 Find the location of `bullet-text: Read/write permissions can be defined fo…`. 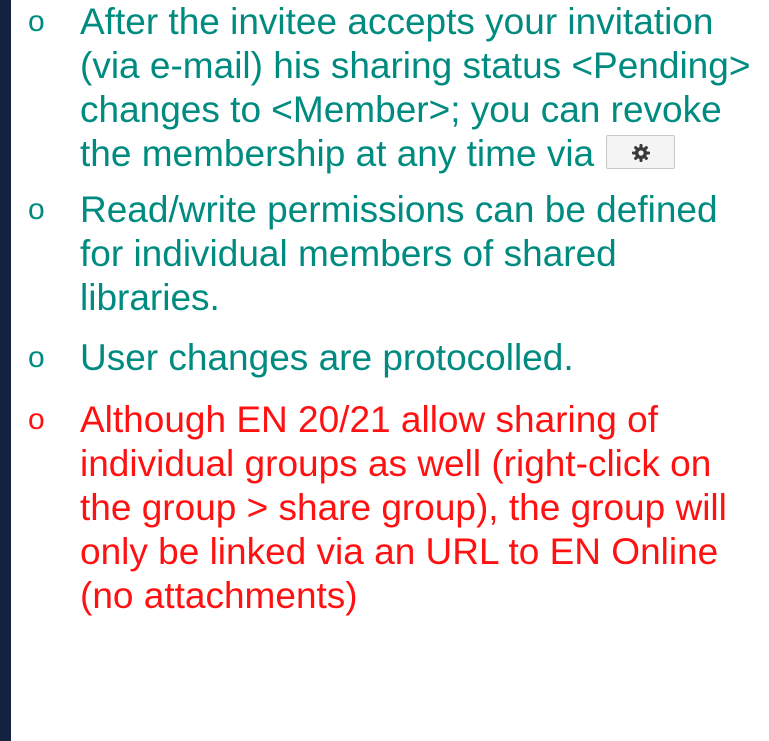

bullet-text: Read/write permissions can be defined fo… is located at coordinates (399, 253).